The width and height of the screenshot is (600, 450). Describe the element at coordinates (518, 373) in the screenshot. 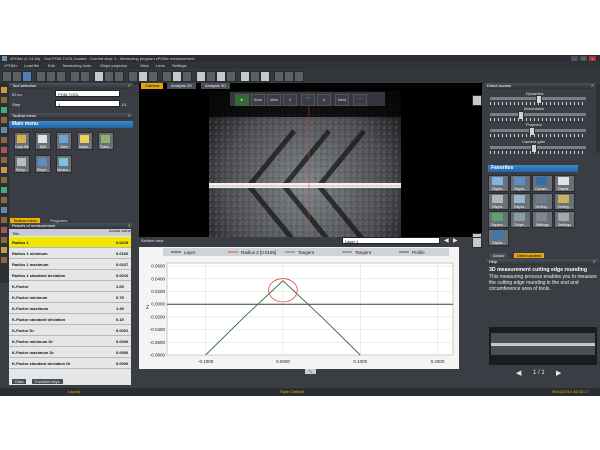

I see `prev-page-icon: ◀` at that location.